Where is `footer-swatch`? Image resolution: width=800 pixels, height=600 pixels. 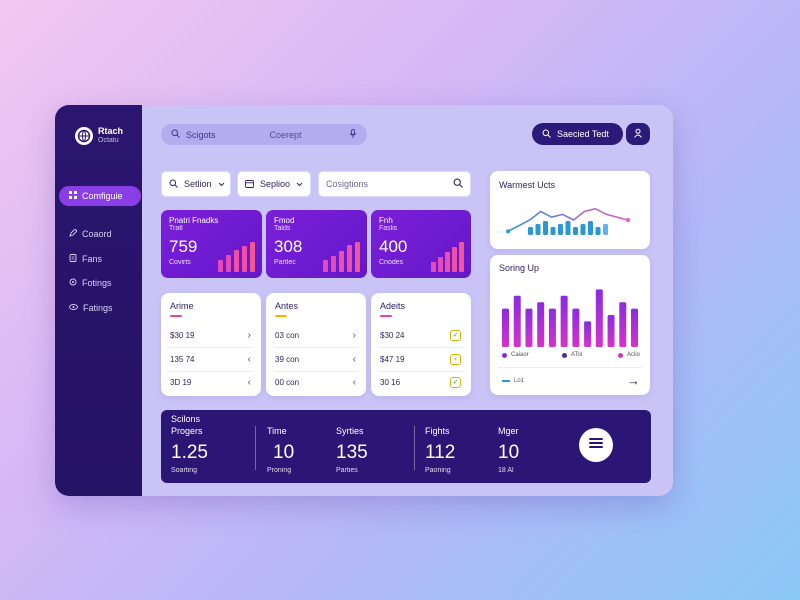
footer-swatch is located at coordinates (506, 381).